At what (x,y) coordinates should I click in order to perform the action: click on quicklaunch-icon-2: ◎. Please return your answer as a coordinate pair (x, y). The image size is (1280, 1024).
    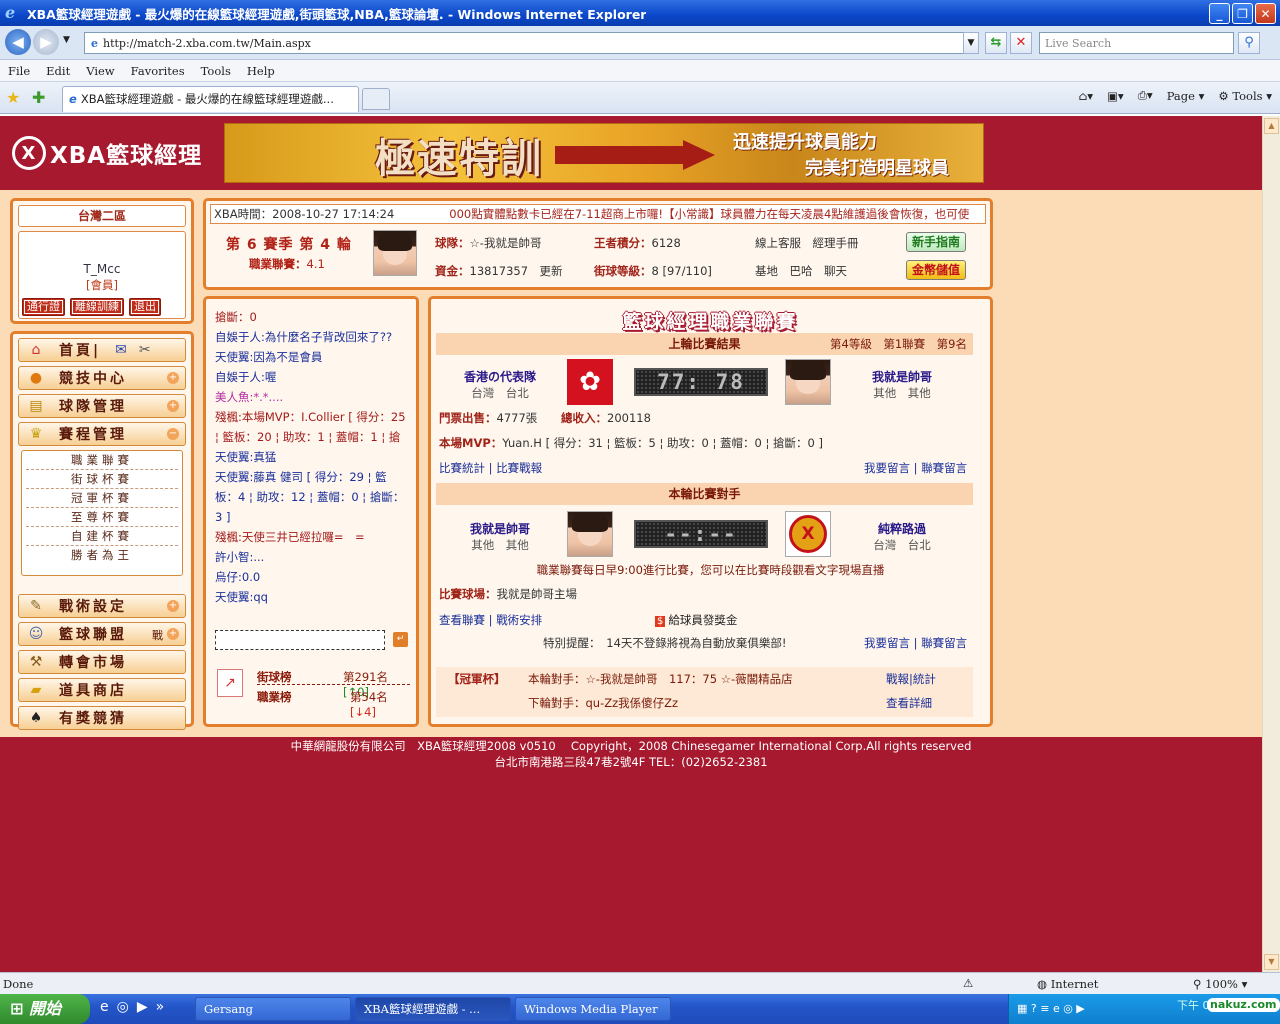
    Looking at the image, I should click on (123, 1007).